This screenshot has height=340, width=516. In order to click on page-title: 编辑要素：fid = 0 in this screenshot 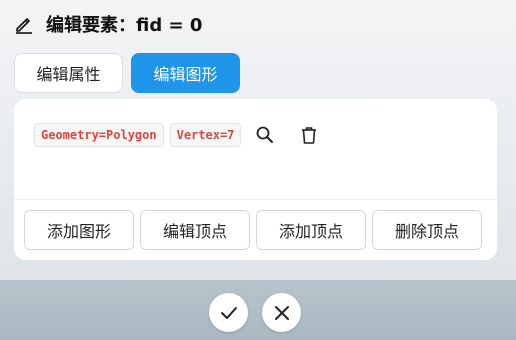, I will do `click(124, 25)`.